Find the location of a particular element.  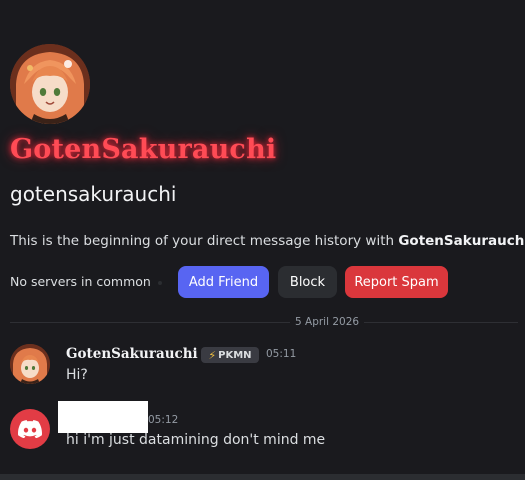

message-timestamp: 05:12 is located at coordinates (163, 420).